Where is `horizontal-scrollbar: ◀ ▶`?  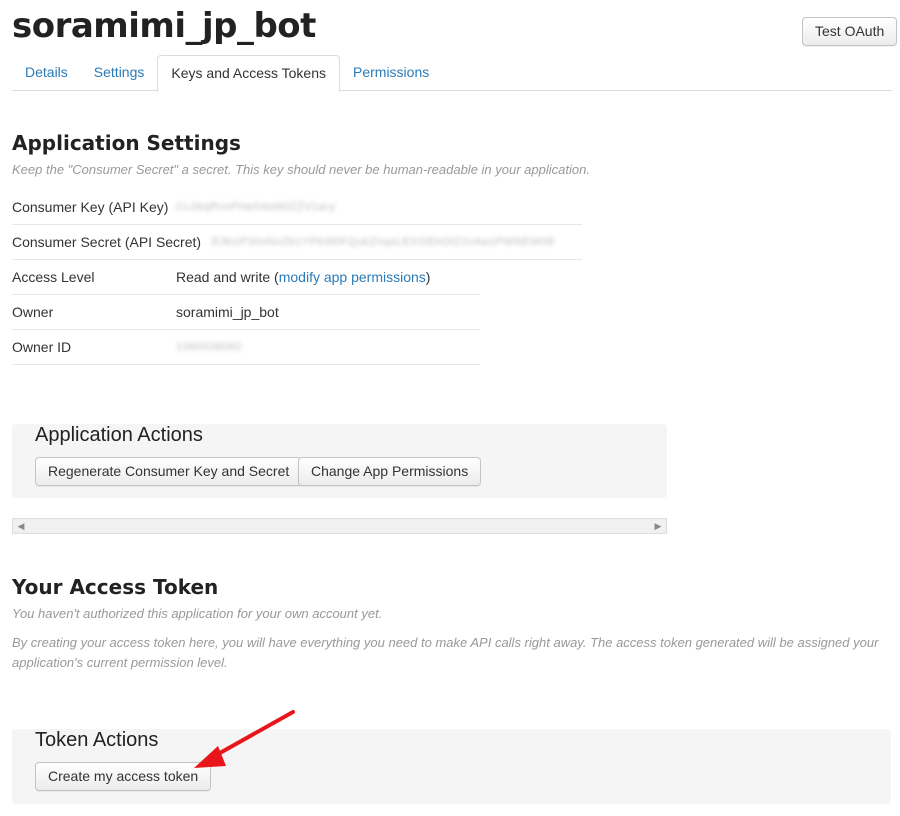
horizontal-scrollbar: ◀ ▶ is located at coordinates (339, 526).